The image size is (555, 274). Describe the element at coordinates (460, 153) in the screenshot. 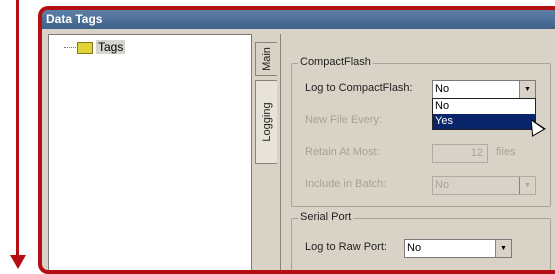

I see `retain-at-most-field: 12` at that location.